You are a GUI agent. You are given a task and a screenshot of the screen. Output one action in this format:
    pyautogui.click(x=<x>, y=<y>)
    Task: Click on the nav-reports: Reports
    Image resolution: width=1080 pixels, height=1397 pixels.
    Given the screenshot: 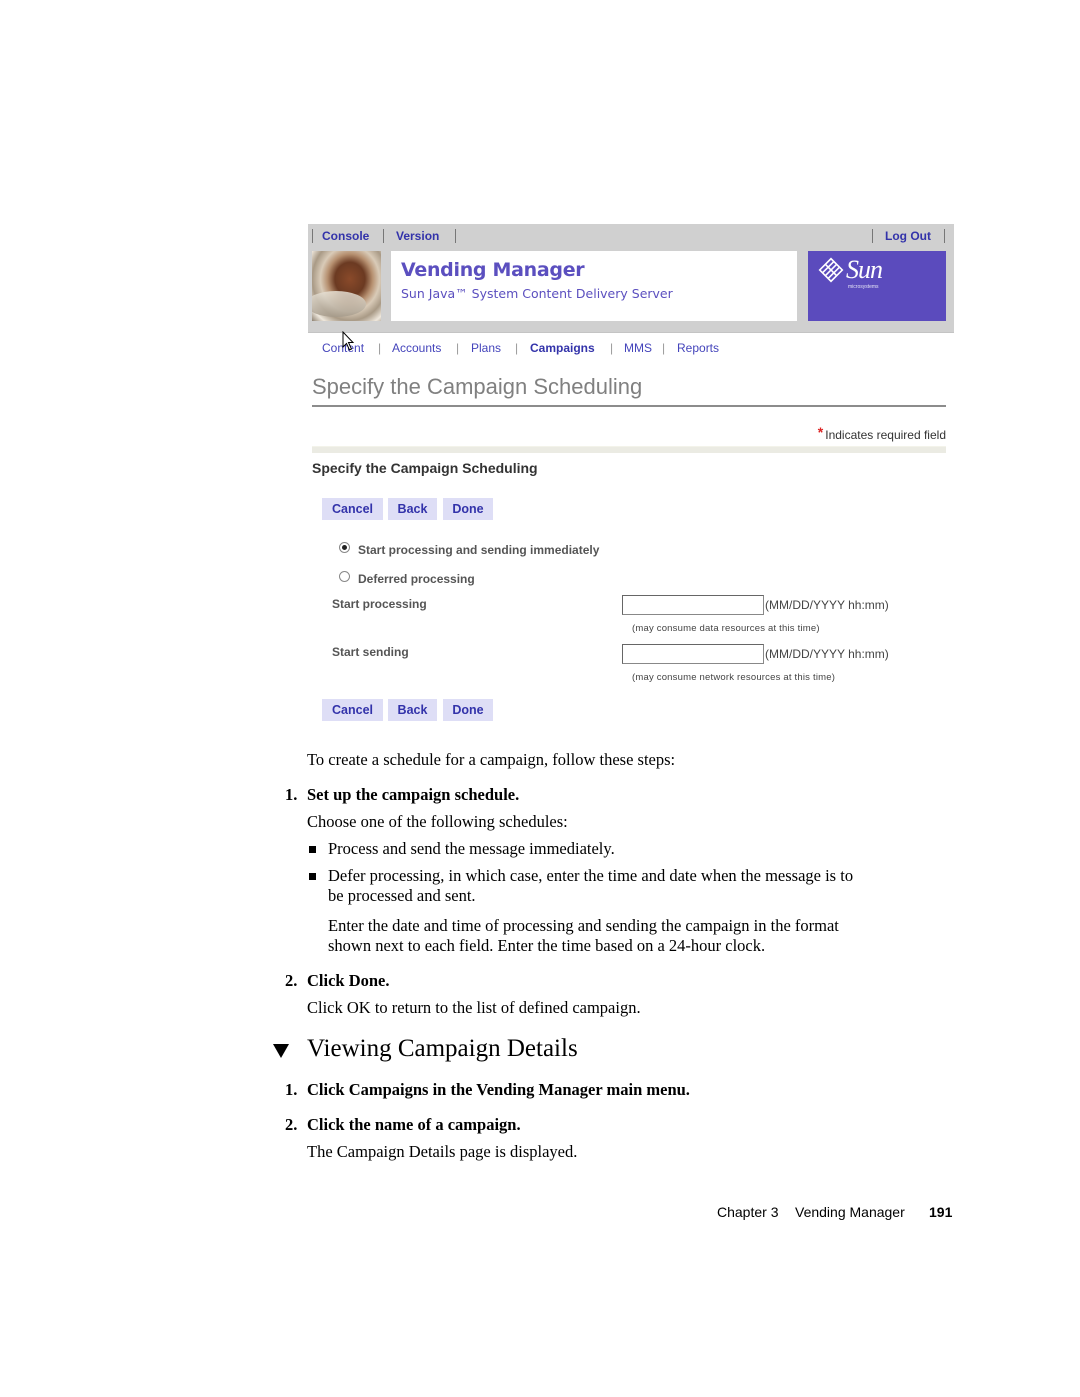 What is the action you would take?
    pyautogui.click(x=698, y=348)
    